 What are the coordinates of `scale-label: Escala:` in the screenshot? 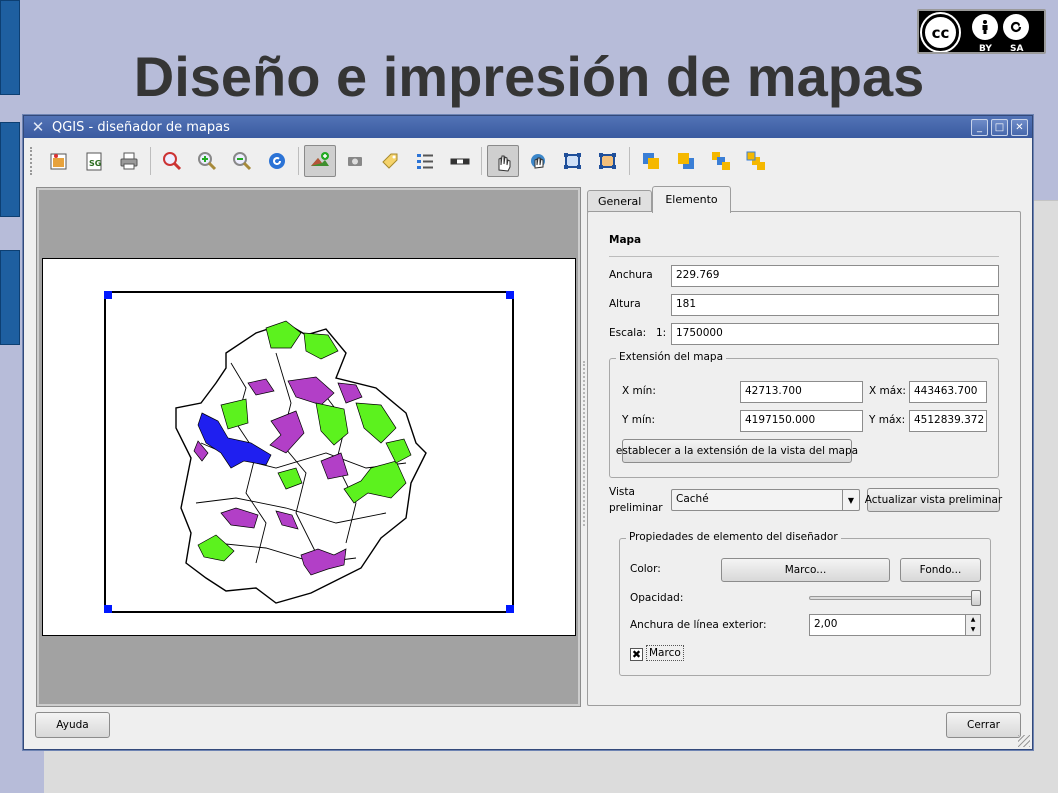 It's located at (628, 333).